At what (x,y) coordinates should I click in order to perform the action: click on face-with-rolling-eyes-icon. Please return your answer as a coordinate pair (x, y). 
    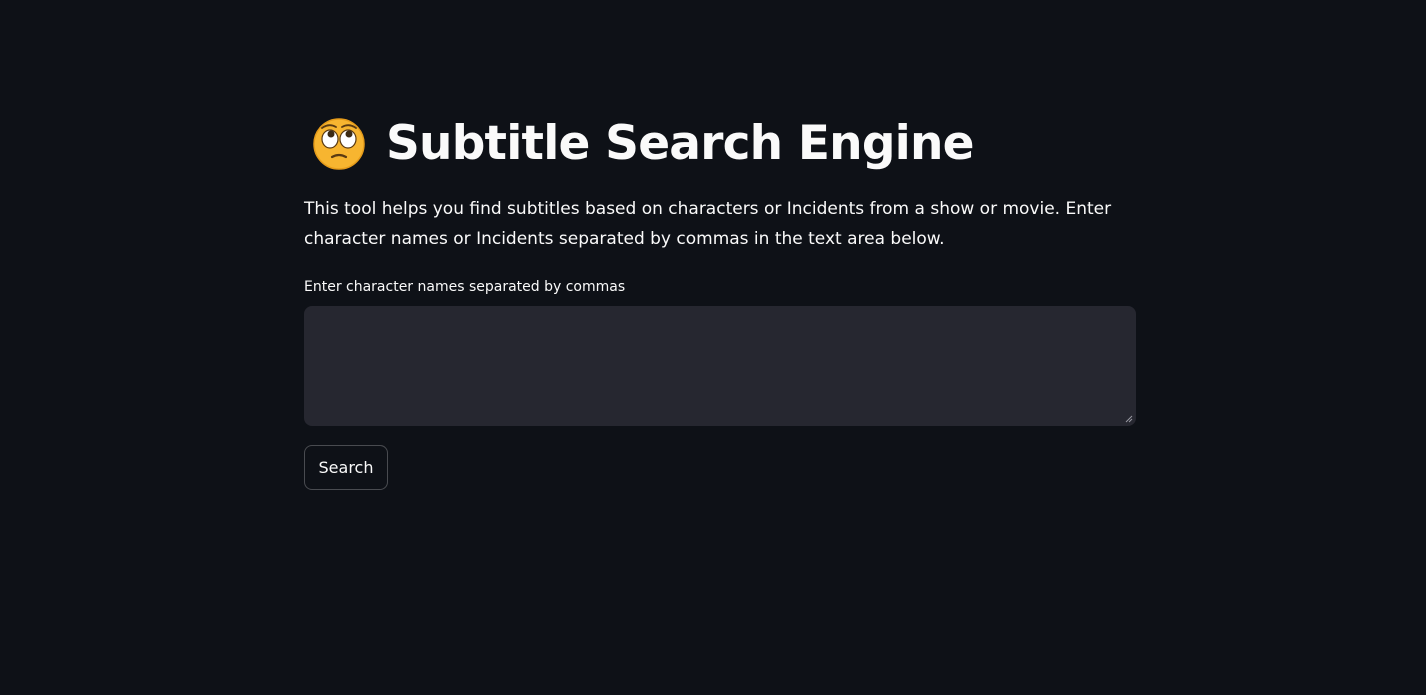
    Looking at the image, I should click on (339, 144).